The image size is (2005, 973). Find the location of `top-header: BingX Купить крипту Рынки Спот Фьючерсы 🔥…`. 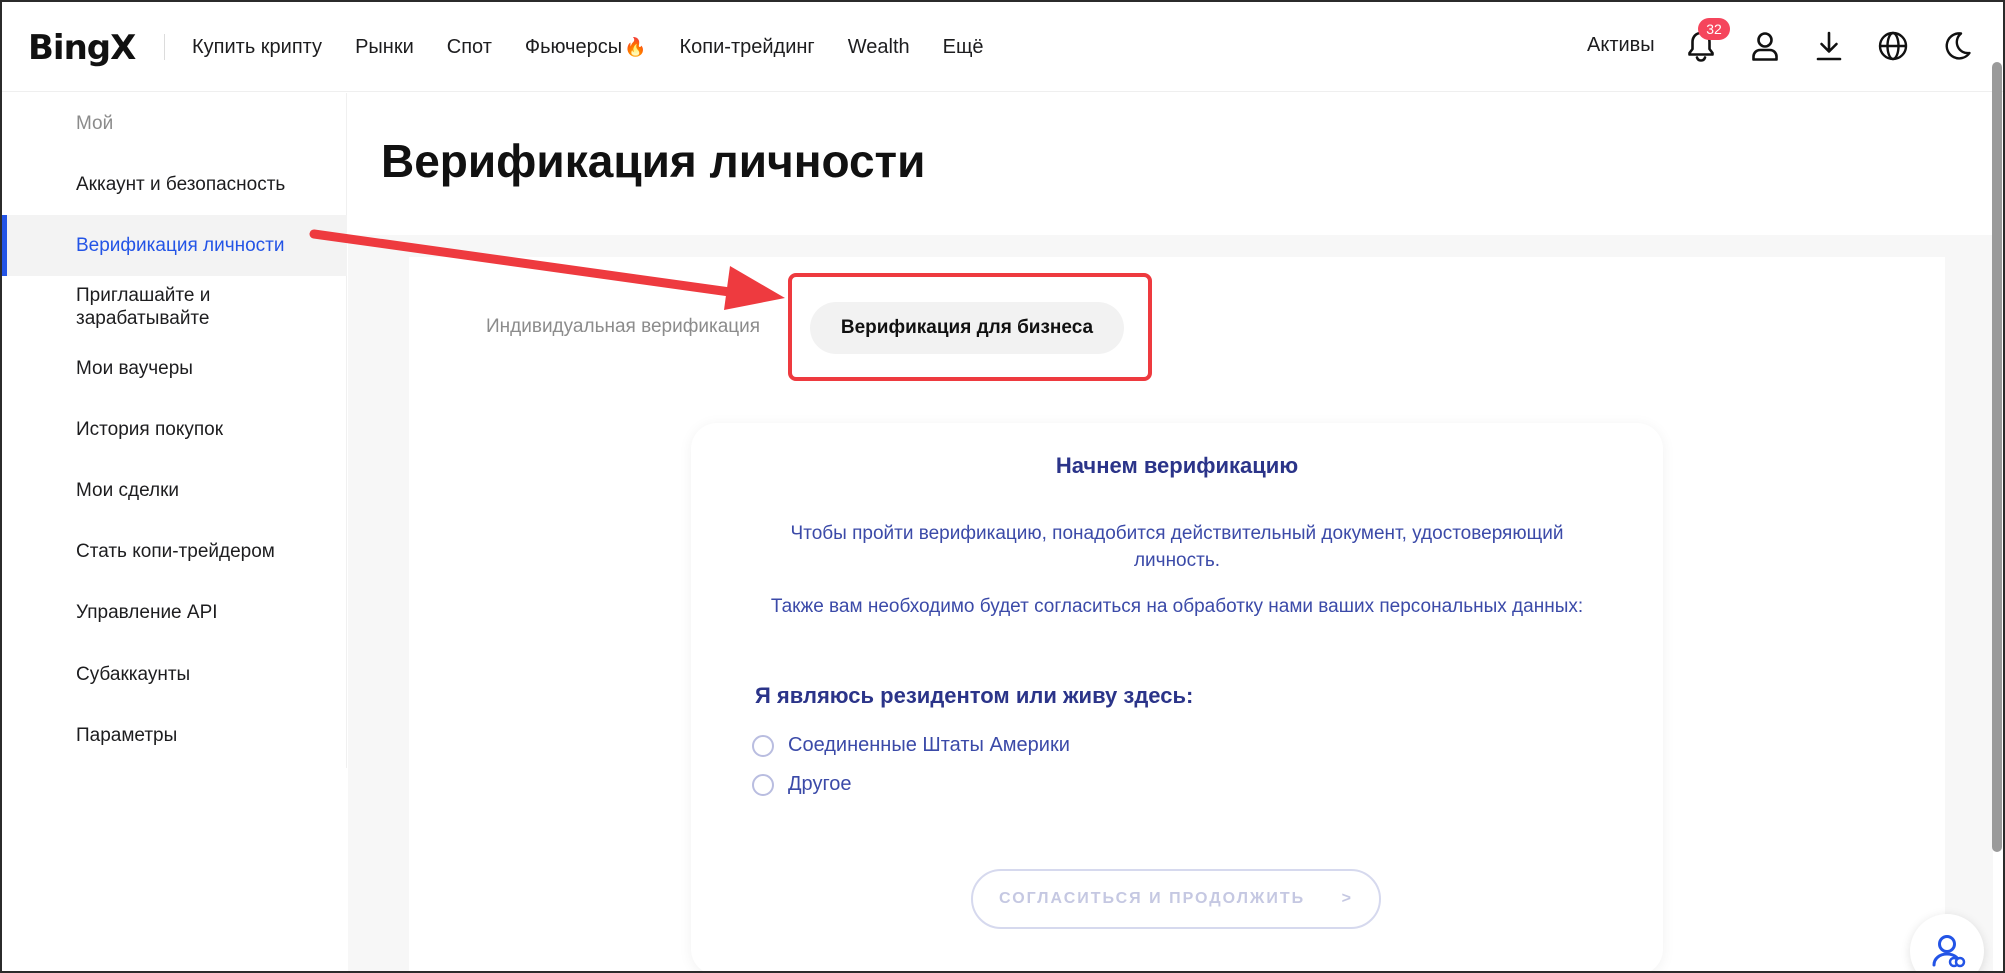

top-header: BingX Купить крипту Рынки Спот Фьючерсы 🔥… is located at coordinates (1002, 47).